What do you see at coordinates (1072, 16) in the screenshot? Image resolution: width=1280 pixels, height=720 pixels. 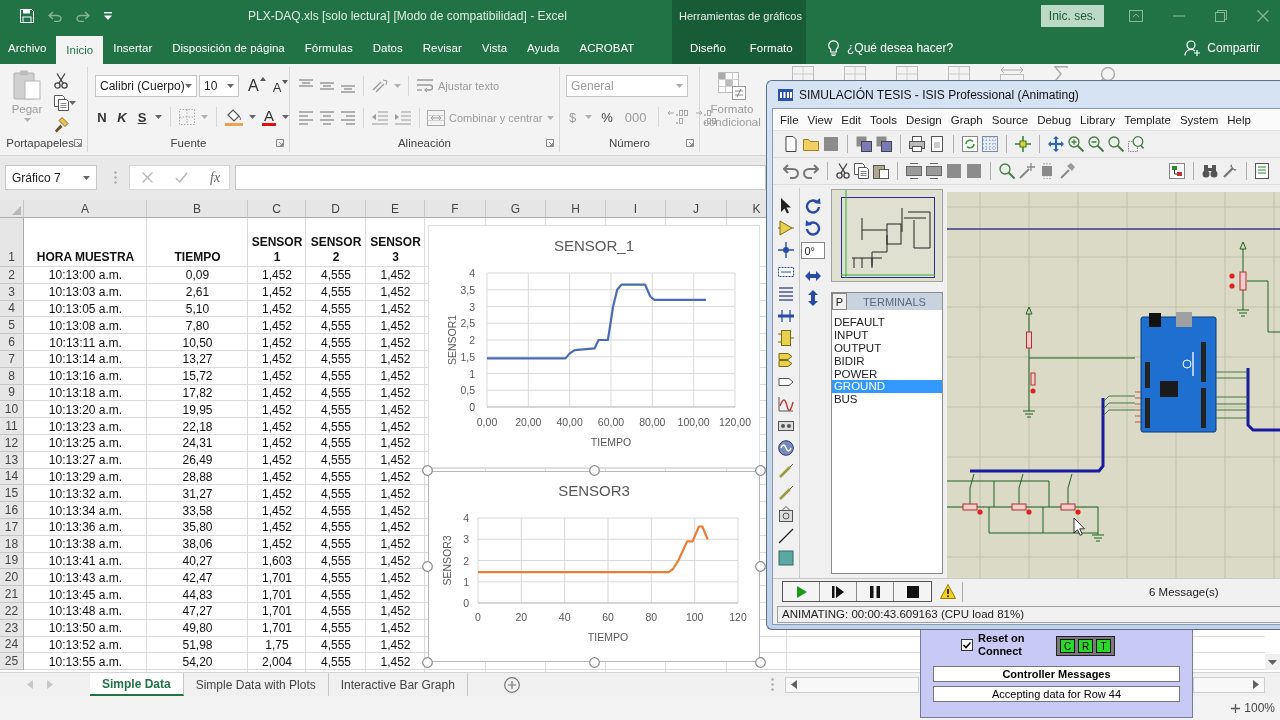 I see `sign-in-button: Inic. ses.` at bounding box center [1072, 16].